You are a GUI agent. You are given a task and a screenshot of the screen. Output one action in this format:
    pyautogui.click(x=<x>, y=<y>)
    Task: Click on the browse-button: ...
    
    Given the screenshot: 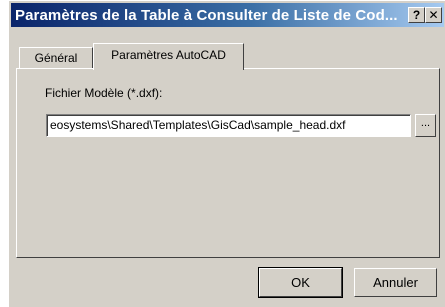 What is the action you would take?
    pyautogui.click(x=425, y=125)
    